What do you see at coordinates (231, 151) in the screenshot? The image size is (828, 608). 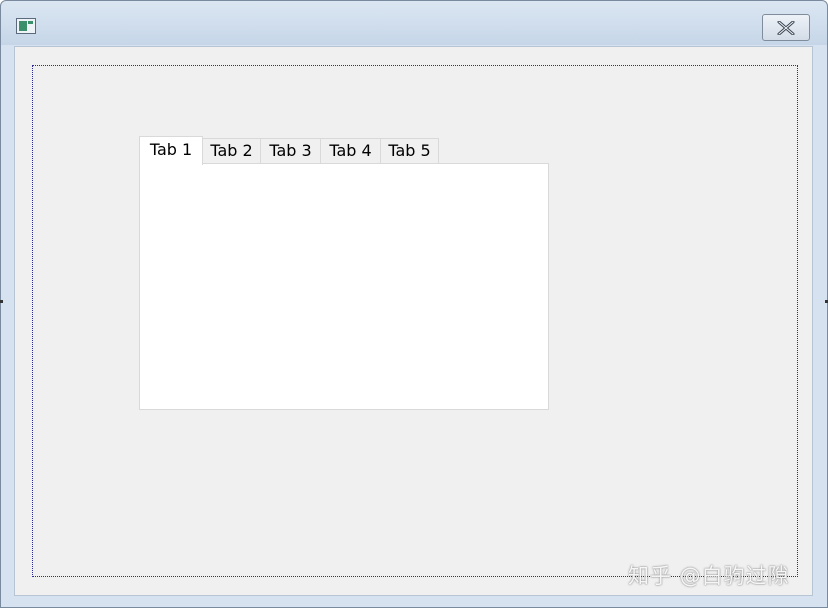 I see `tab-2: Tab 2` at bounding box center [231, 151].